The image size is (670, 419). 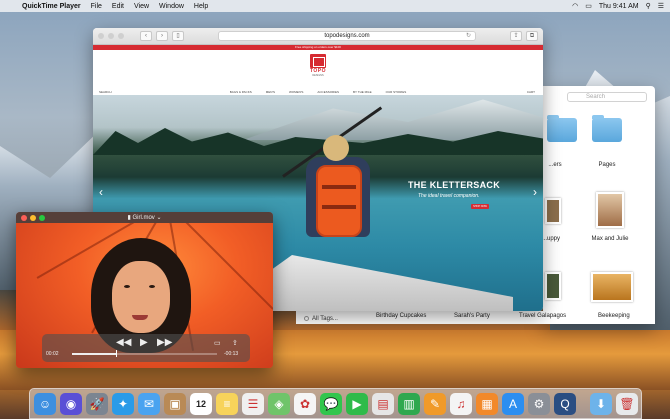 What do you see at coordinates (227, 403) in the screenshot?
I see `notes-icon: ≡` at bounding box center [227, 403].